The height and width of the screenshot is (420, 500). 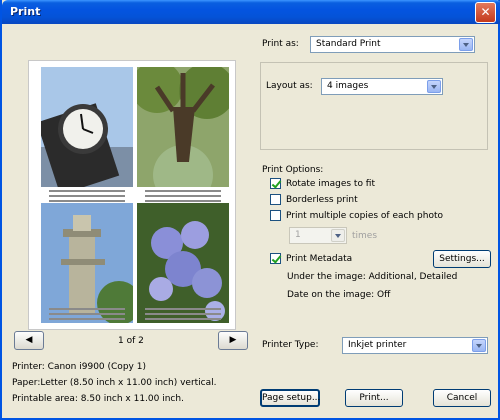 I want to click on window-title: Print, so click(x=25, y=11).